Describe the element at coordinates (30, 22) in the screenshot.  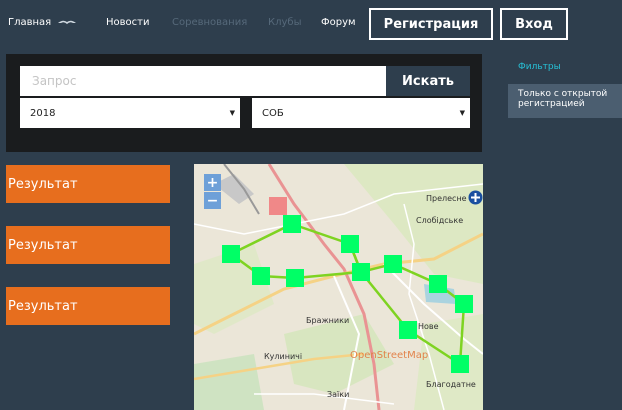
I see `nav-item-home-label: Главная` at that location.